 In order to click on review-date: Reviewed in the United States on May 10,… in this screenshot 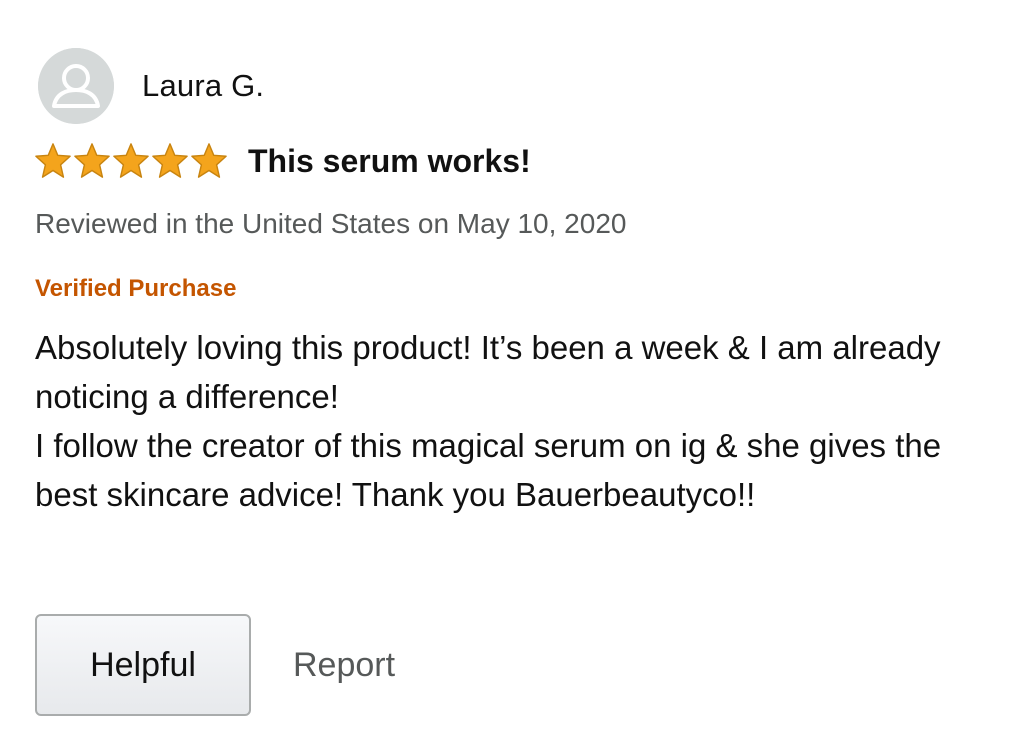, I will do `click(331, 223)`.